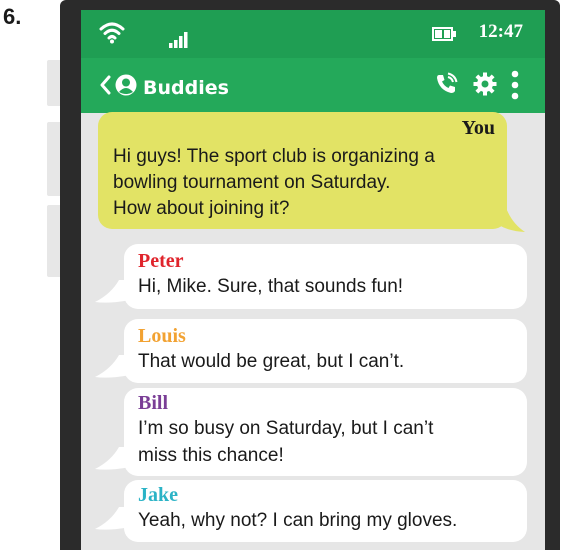  I want to click on message-bubble-louis: Louis That would be great, but I can’t., so click(325, 351).